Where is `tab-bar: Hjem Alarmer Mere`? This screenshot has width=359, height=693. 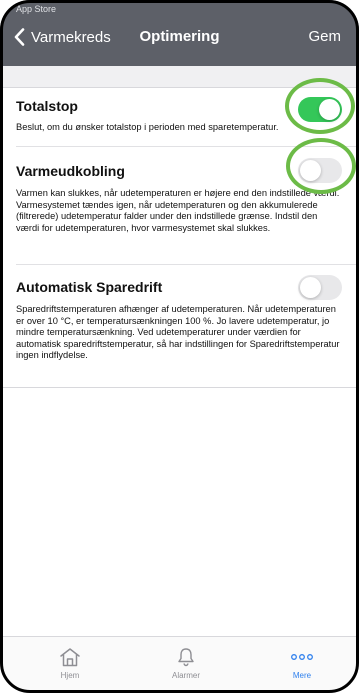 tab-bar: Hjem Alarmer Mere is located at coordinates (179, 664).